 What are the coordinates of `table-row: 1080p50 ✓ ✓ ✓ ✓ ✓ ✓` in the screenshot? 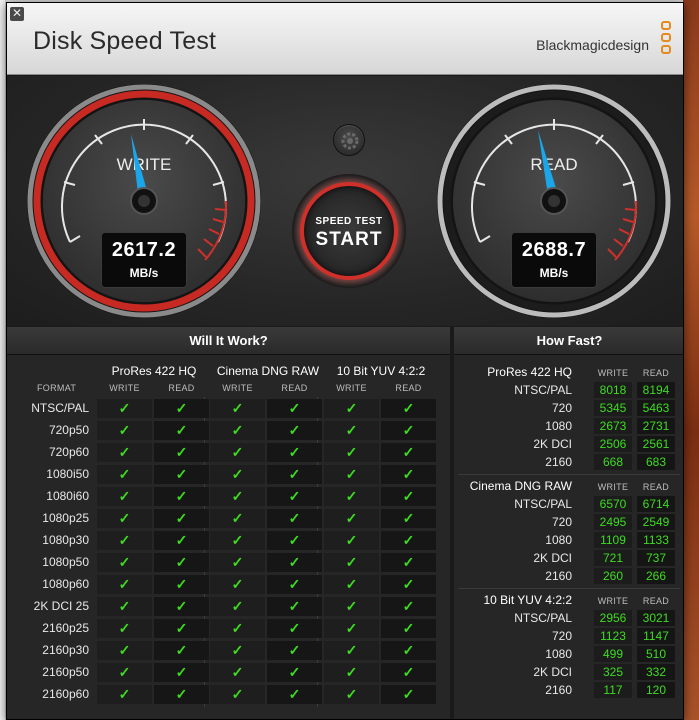 It's located at (228, 562).